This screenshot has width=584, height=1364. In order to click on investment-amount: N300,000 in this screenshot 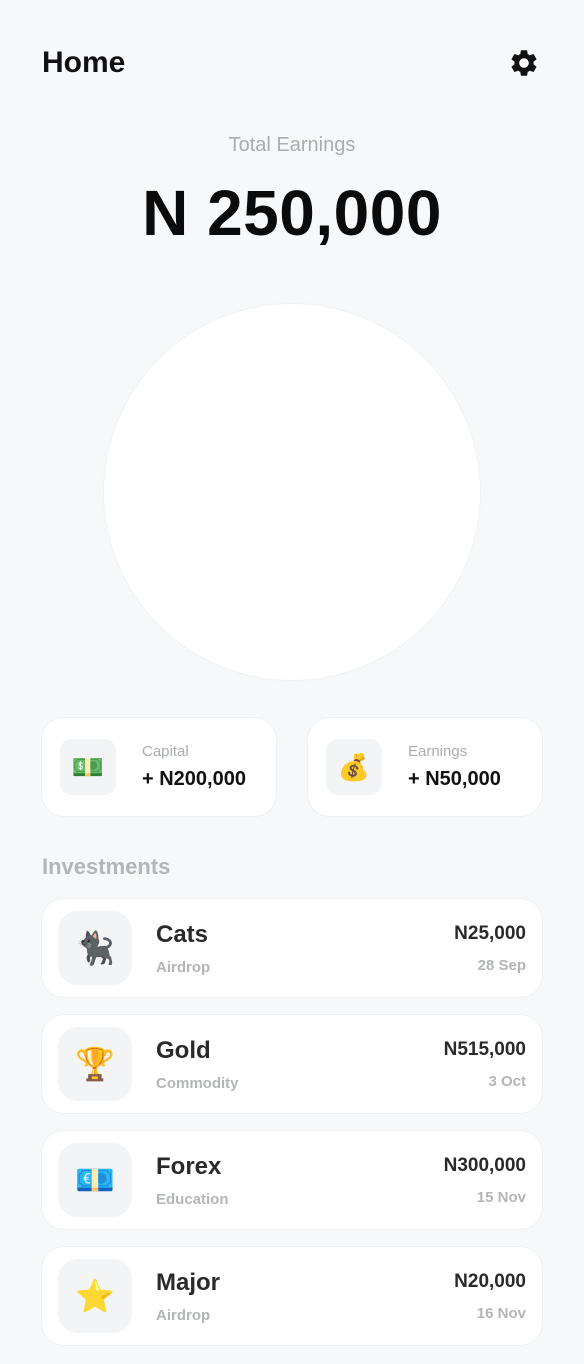, I will do `click(484, 1165)`.